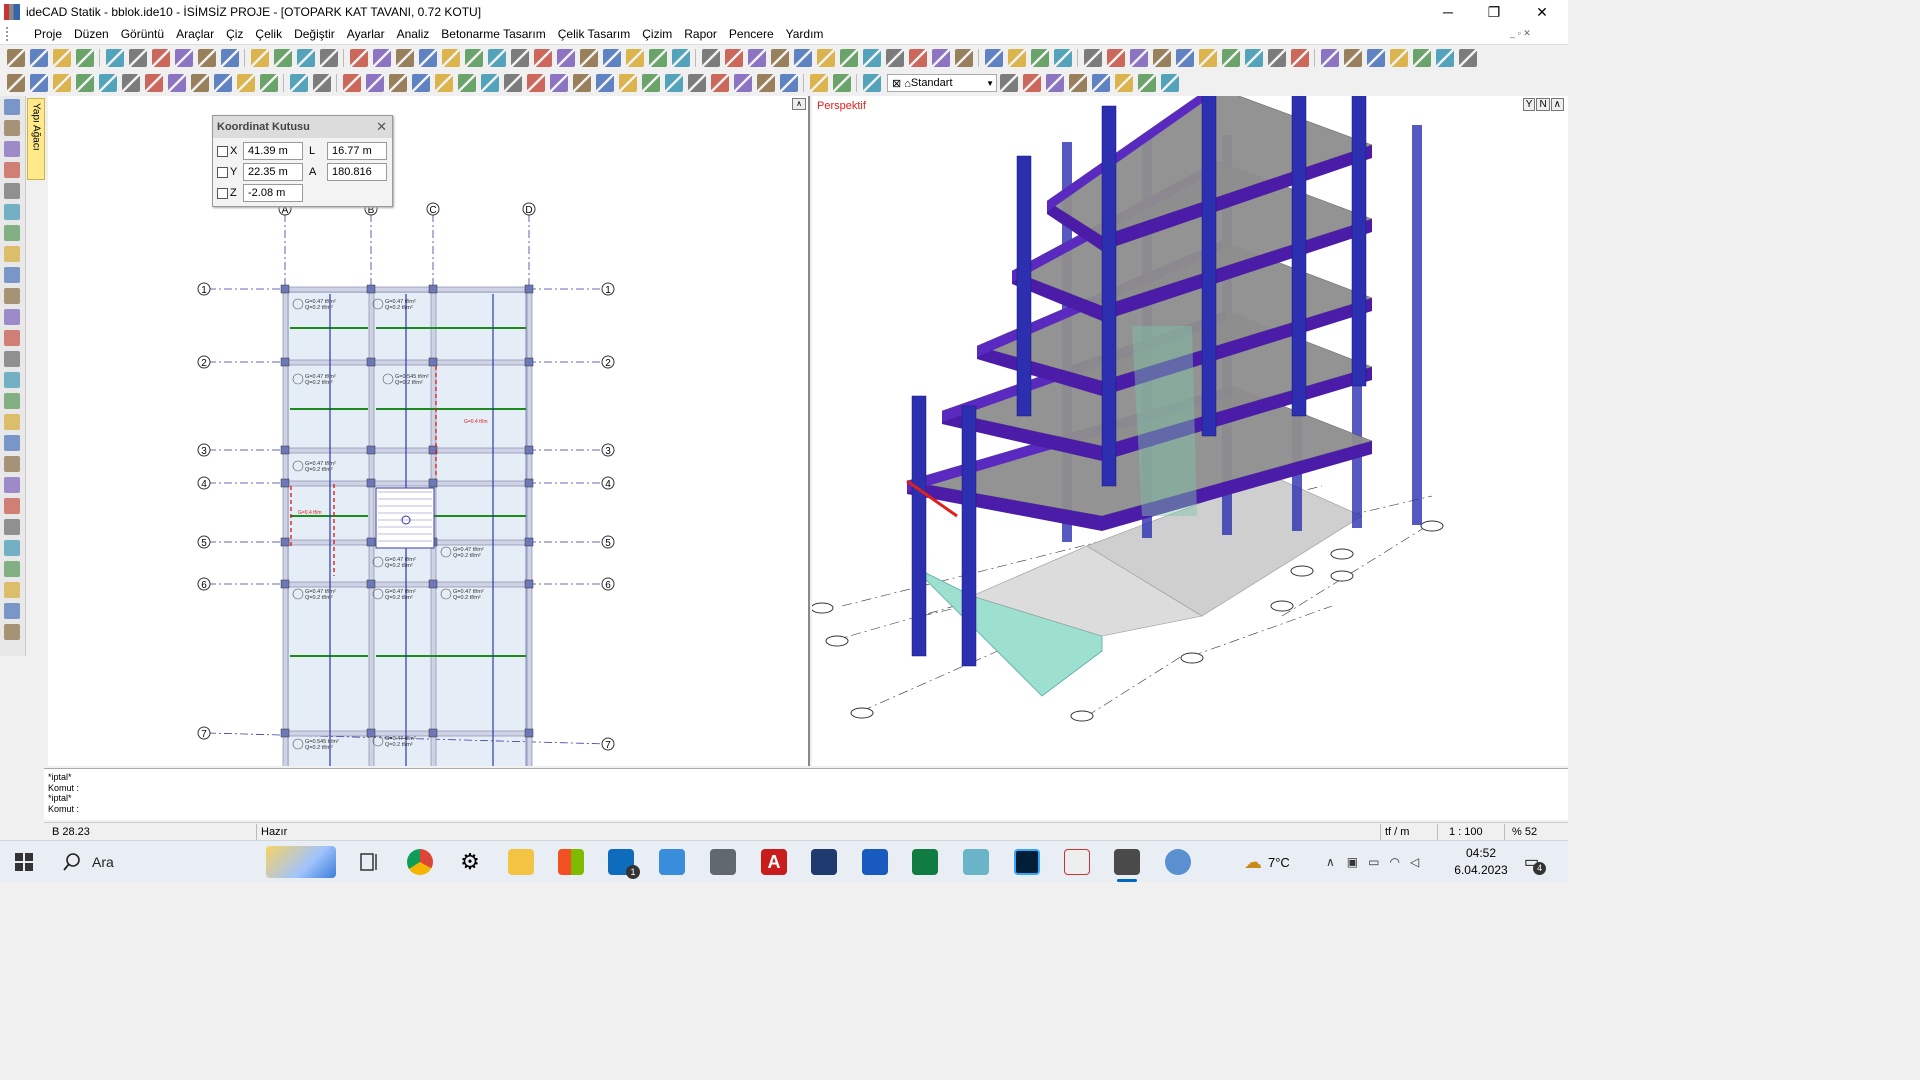  I want to click on menu-degistir: Değiştir, so click(314, 34).